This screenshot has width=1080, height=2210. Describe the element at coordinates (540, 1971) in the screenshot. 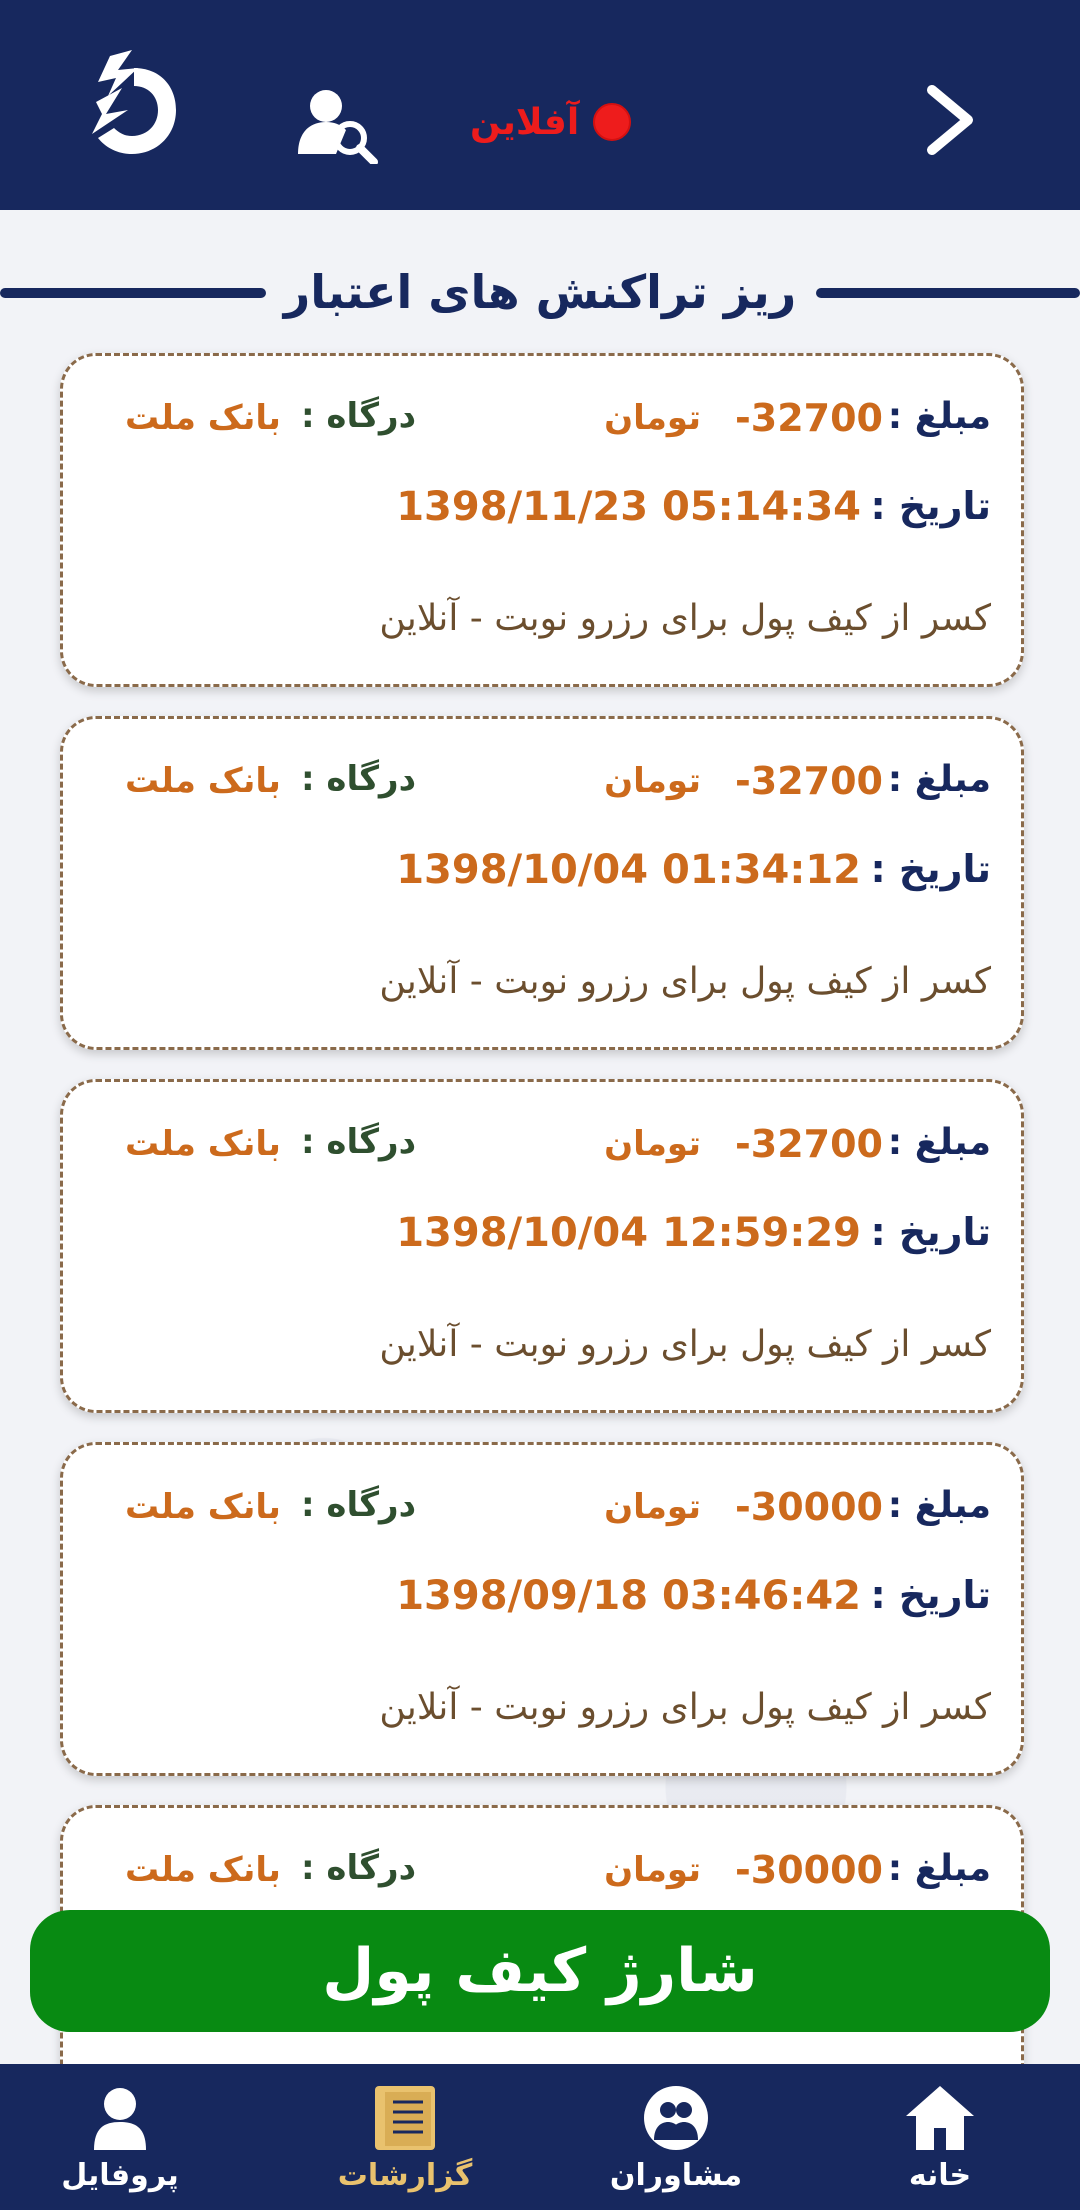

I see `charge-wallet-button: شارژ کیف پول` at that location.